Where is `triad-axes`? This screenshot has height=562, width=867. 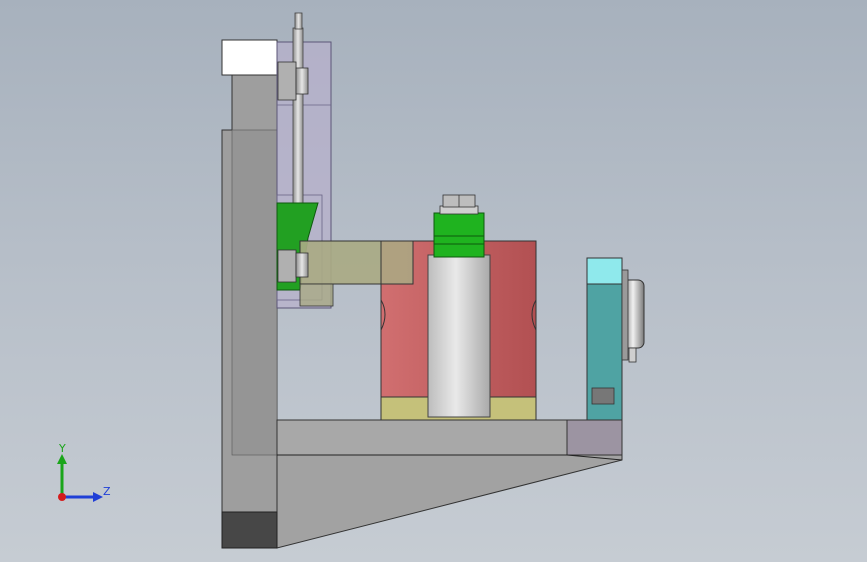 triad-axes is located at coordinates (80, 478).